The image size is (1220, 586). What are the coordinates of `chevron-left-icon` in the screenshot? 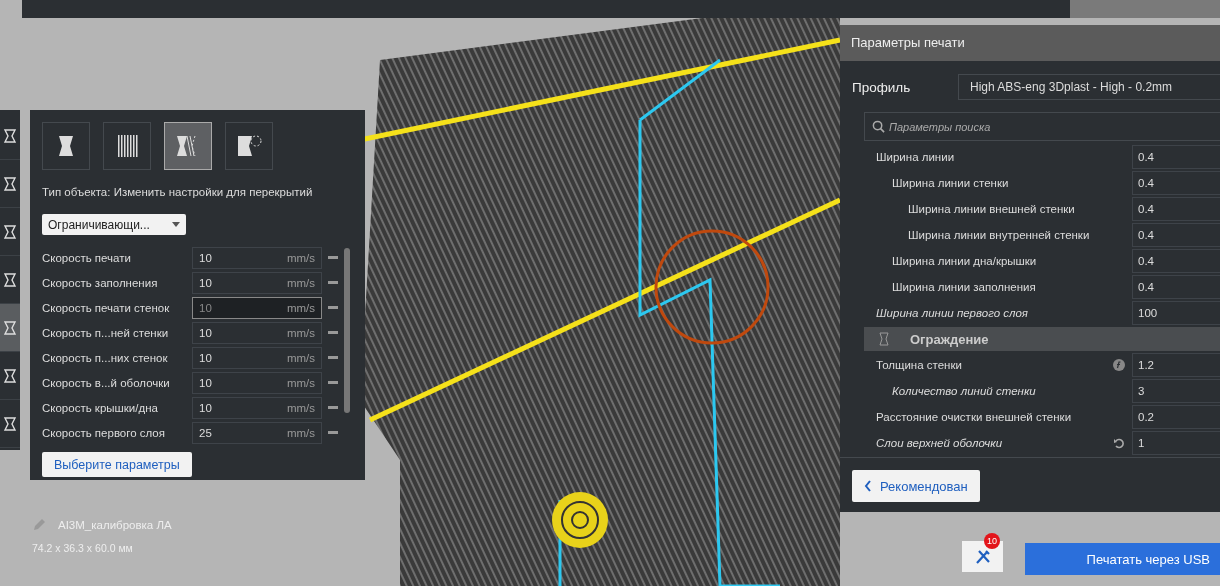 It's located at (868, 486).